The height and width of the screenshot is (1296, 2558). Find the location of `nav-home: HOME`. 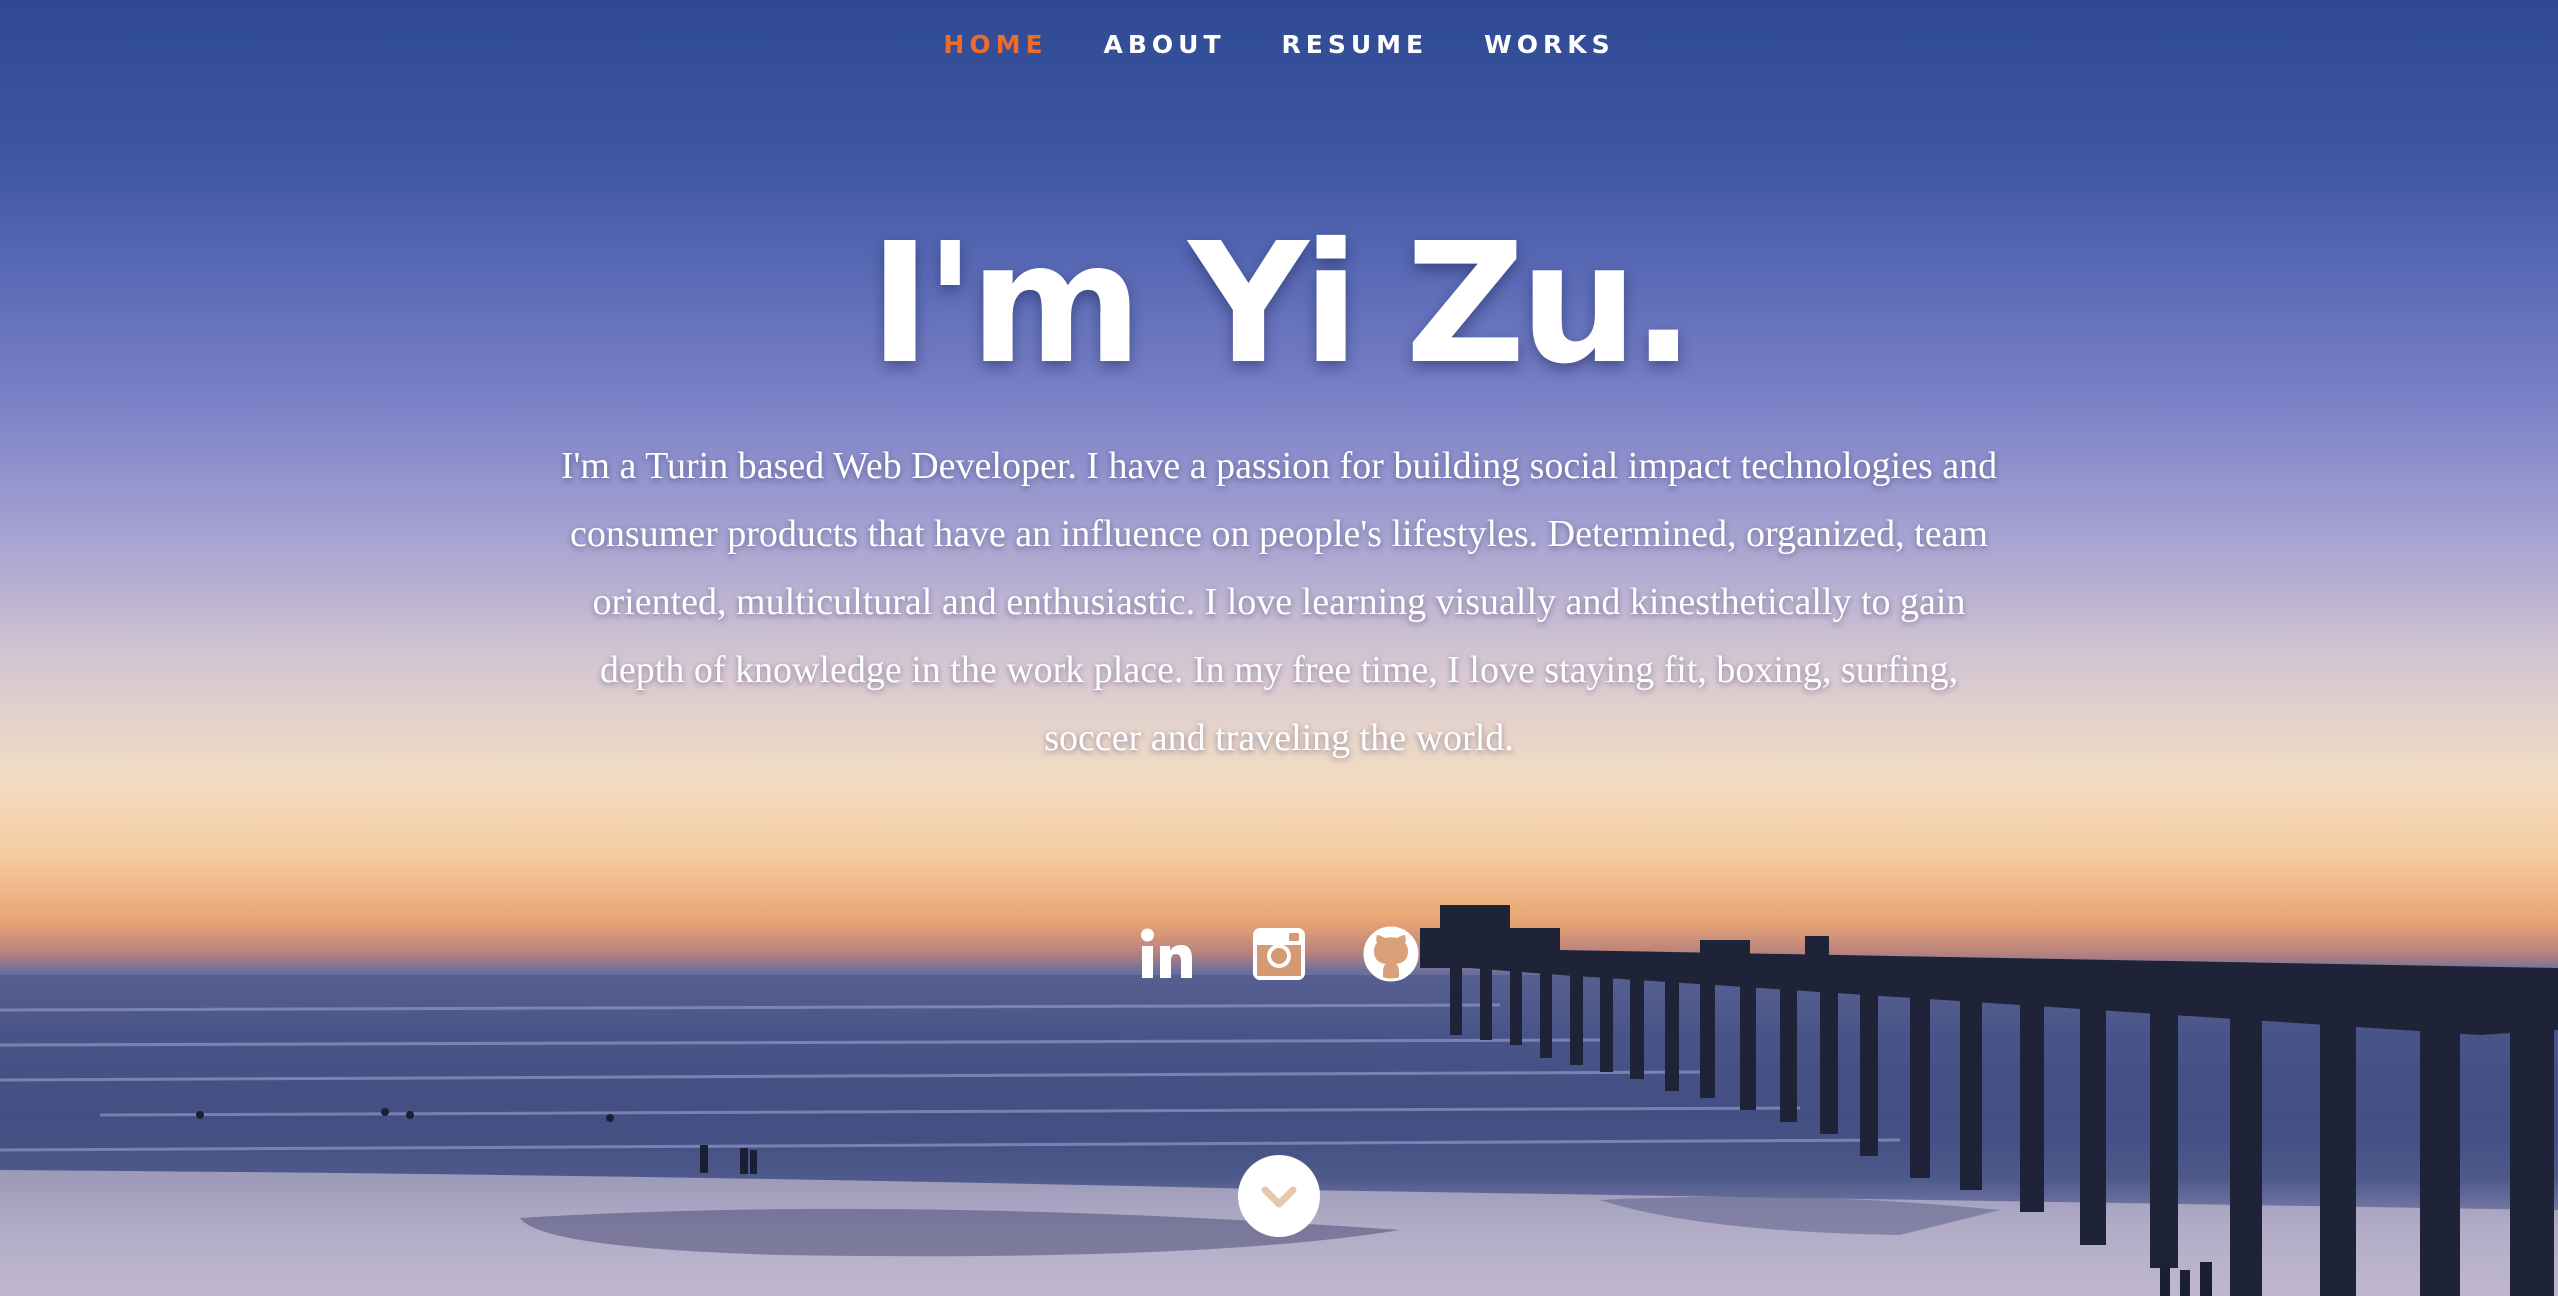

nav-home: HOME is located at coordinates (995, 44).